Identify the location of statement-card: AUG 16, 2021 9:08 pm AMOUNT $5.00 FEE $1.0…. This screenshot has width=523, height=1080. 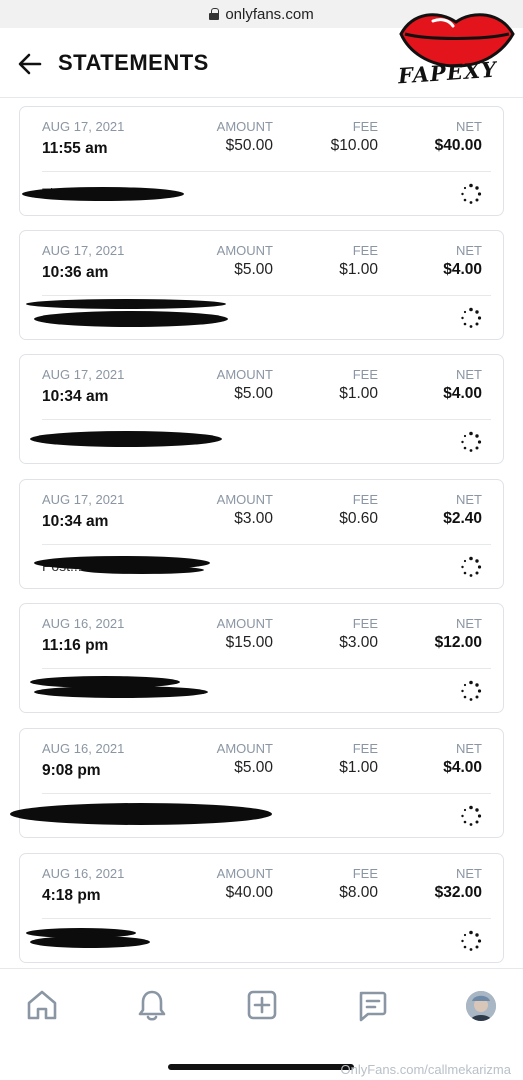
(257, 783).